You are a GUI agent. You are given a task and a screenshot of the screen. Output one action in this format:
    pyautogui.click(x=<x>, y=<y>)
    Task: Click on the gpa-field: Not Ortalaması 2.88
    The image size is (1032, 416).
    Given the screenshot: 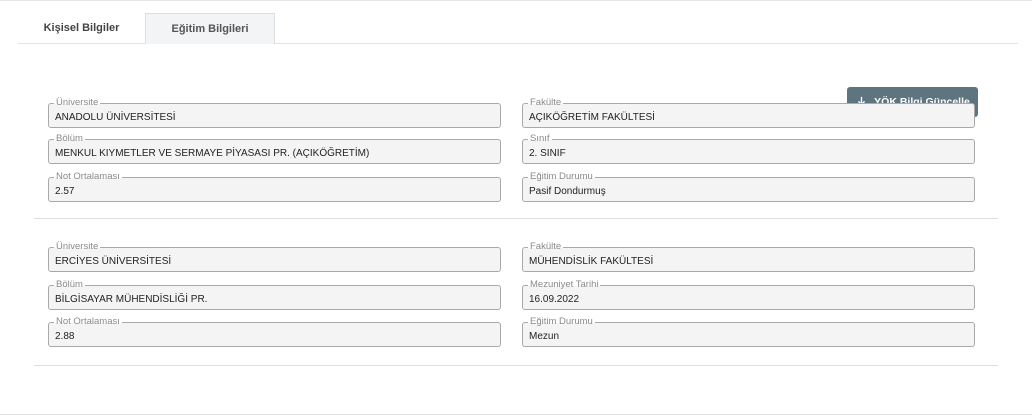 What is the action you would take?
    pyautogui.click(x=274, y=331)
    